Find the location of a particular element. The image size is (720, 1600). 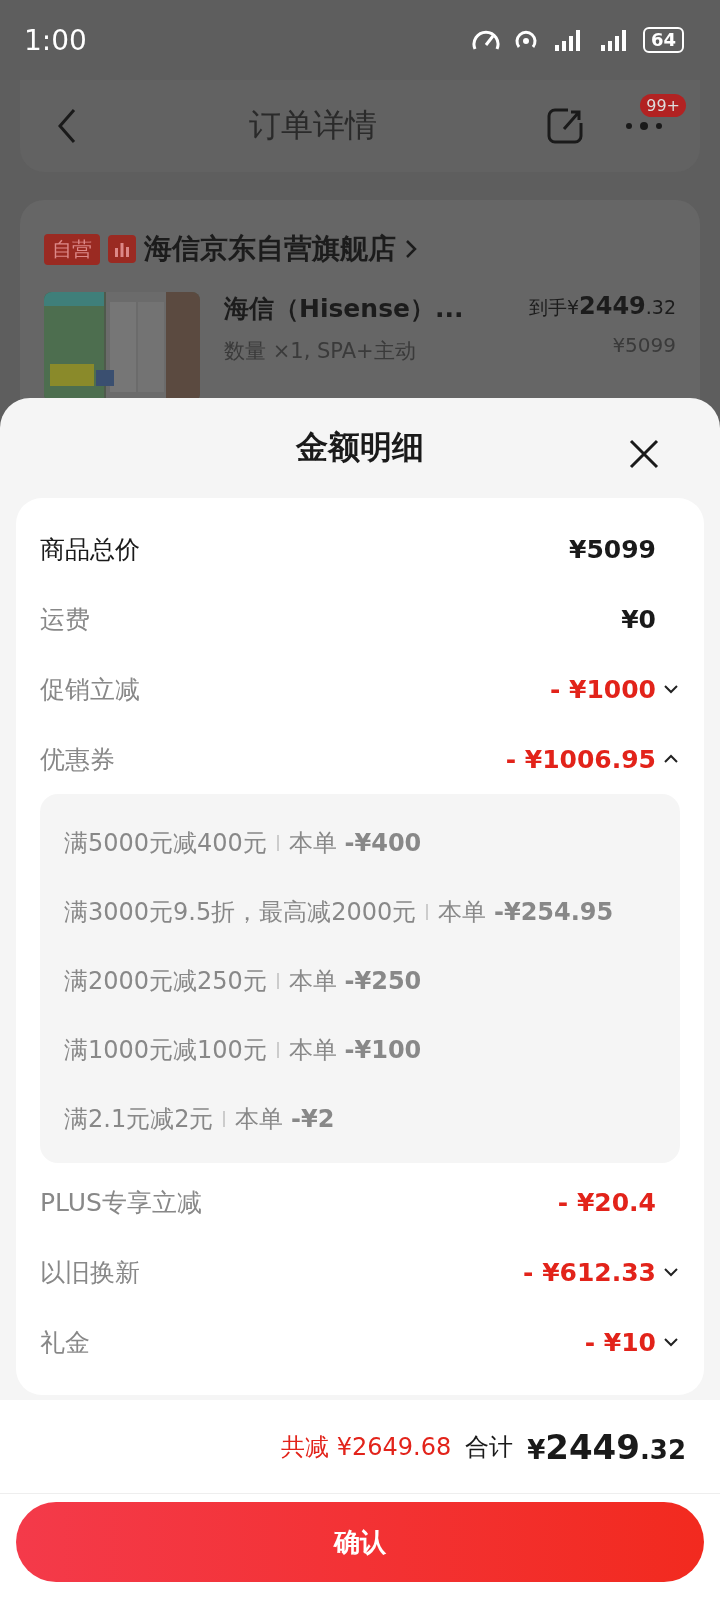

close-icon is located at coordinates (644, 454).